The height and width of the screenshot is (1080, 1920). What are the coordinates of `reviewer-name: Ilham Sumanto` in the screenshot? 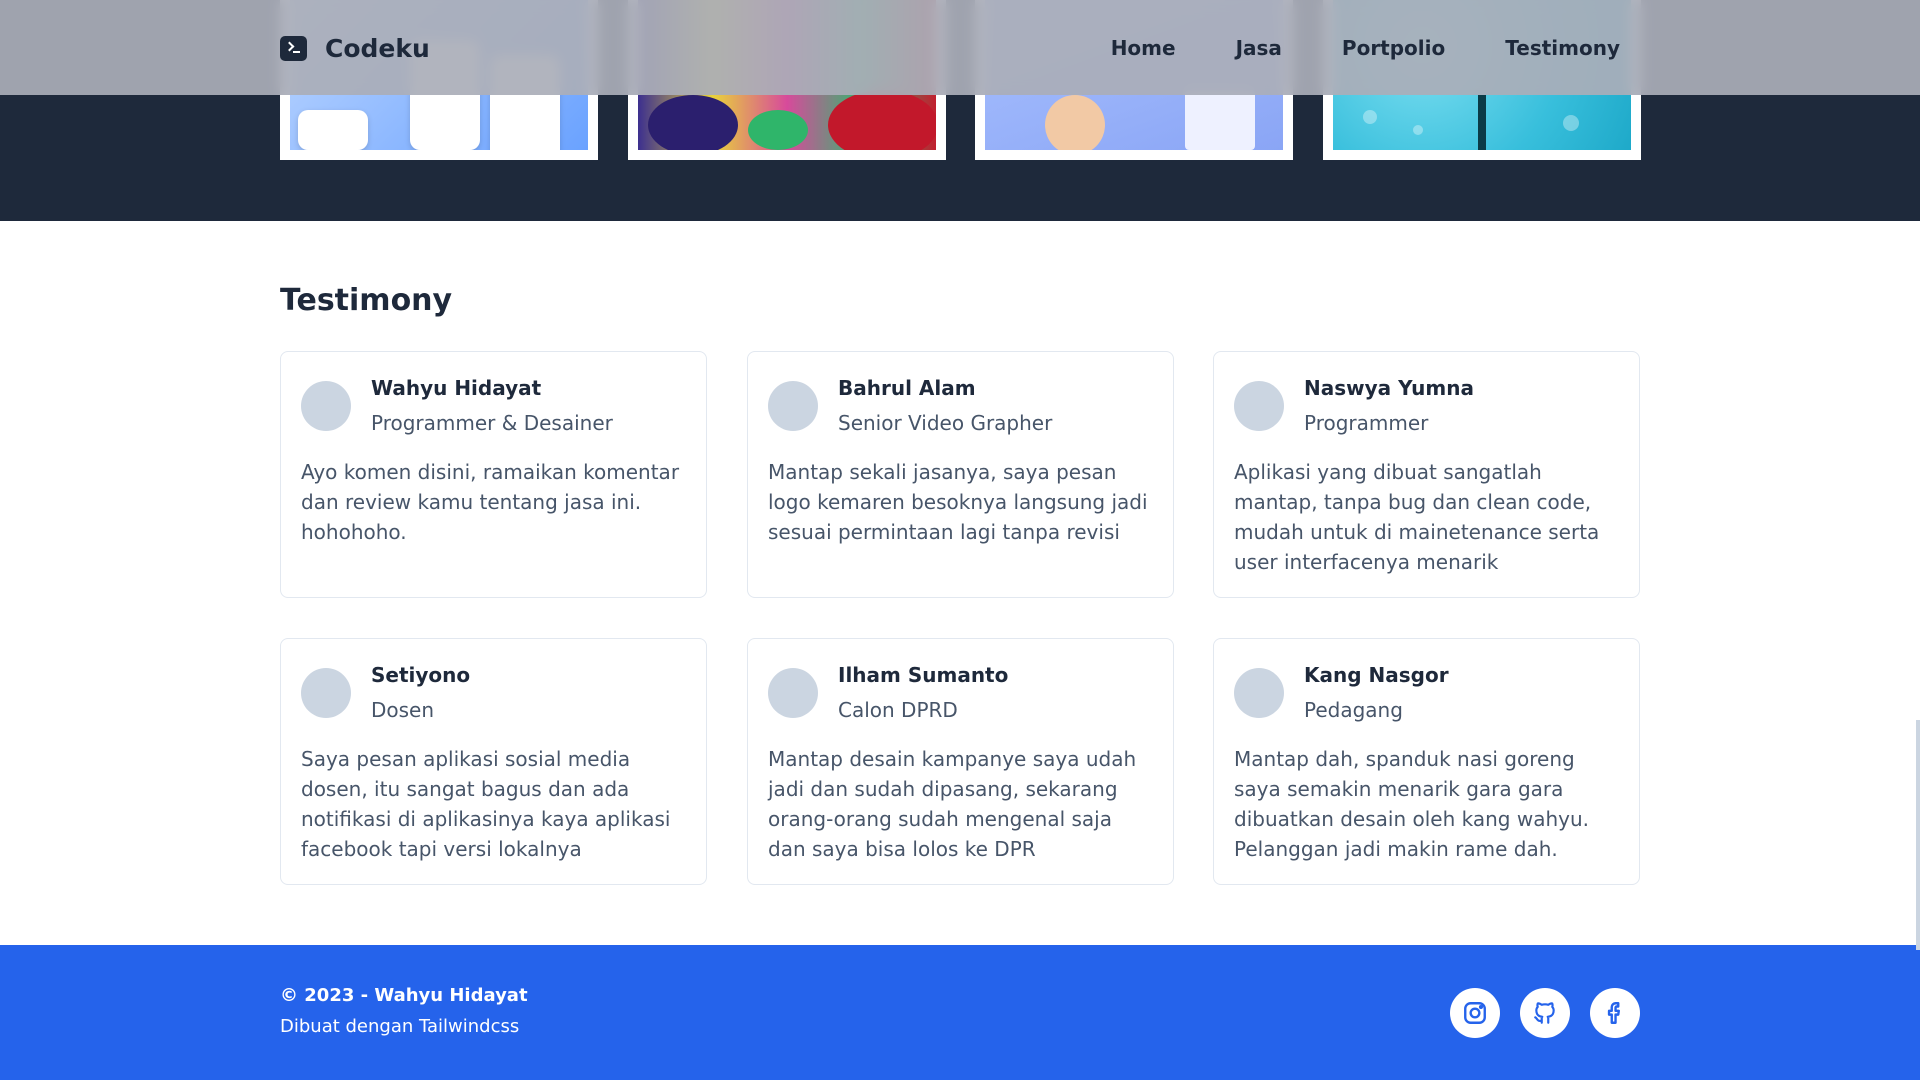 It's located at (923, 675).